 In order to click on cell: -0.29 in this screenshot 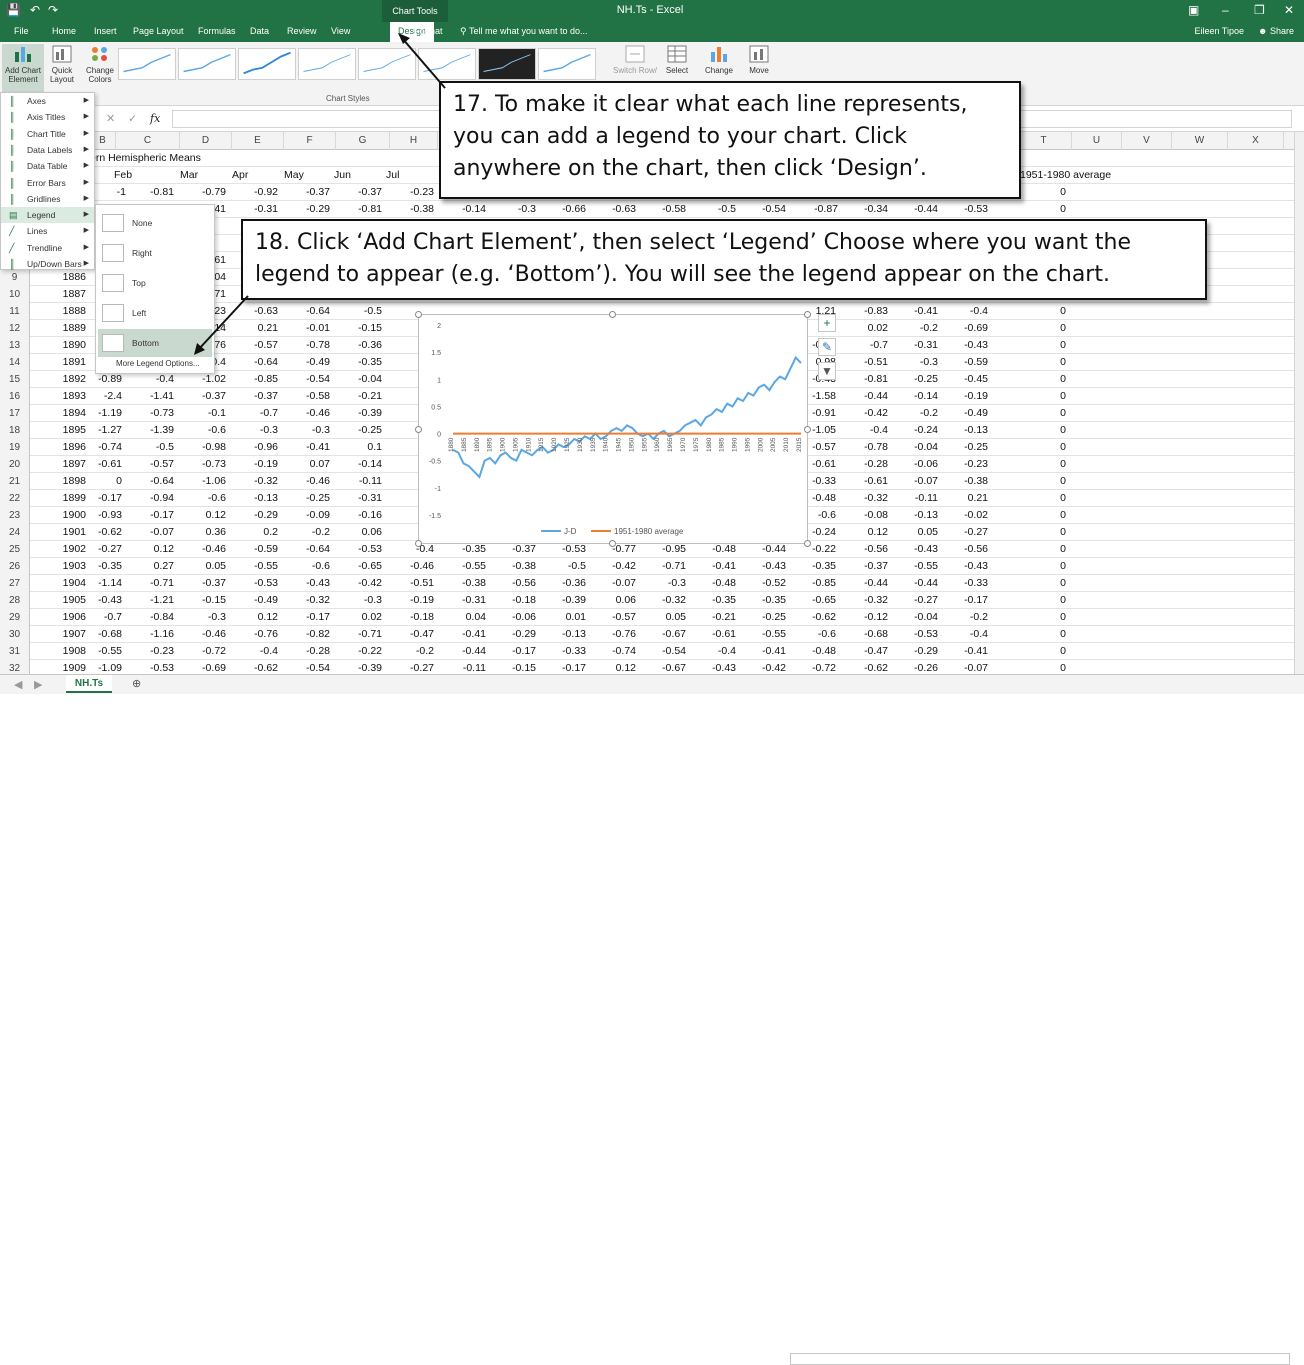, I will do `click(917, 651)`.